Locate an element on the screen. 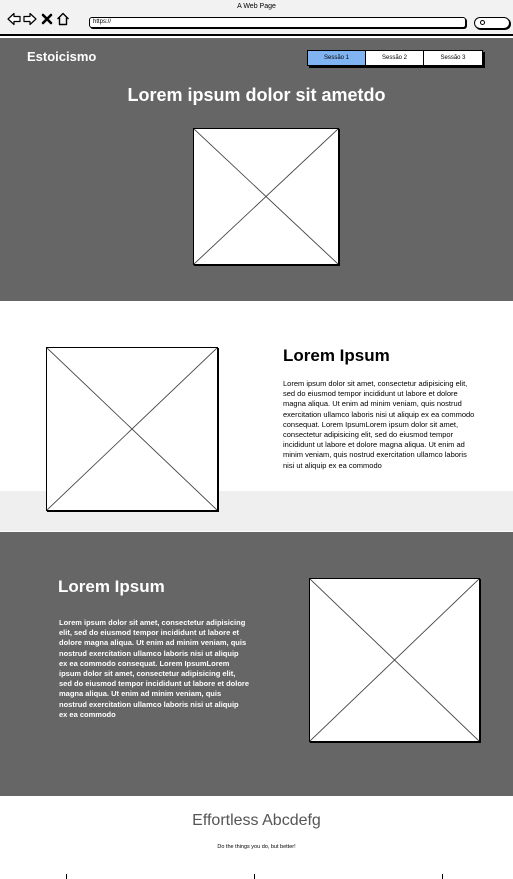  hero-title: Lorem ipsum dolor sit ametdo is located at coordinates (256, 95).